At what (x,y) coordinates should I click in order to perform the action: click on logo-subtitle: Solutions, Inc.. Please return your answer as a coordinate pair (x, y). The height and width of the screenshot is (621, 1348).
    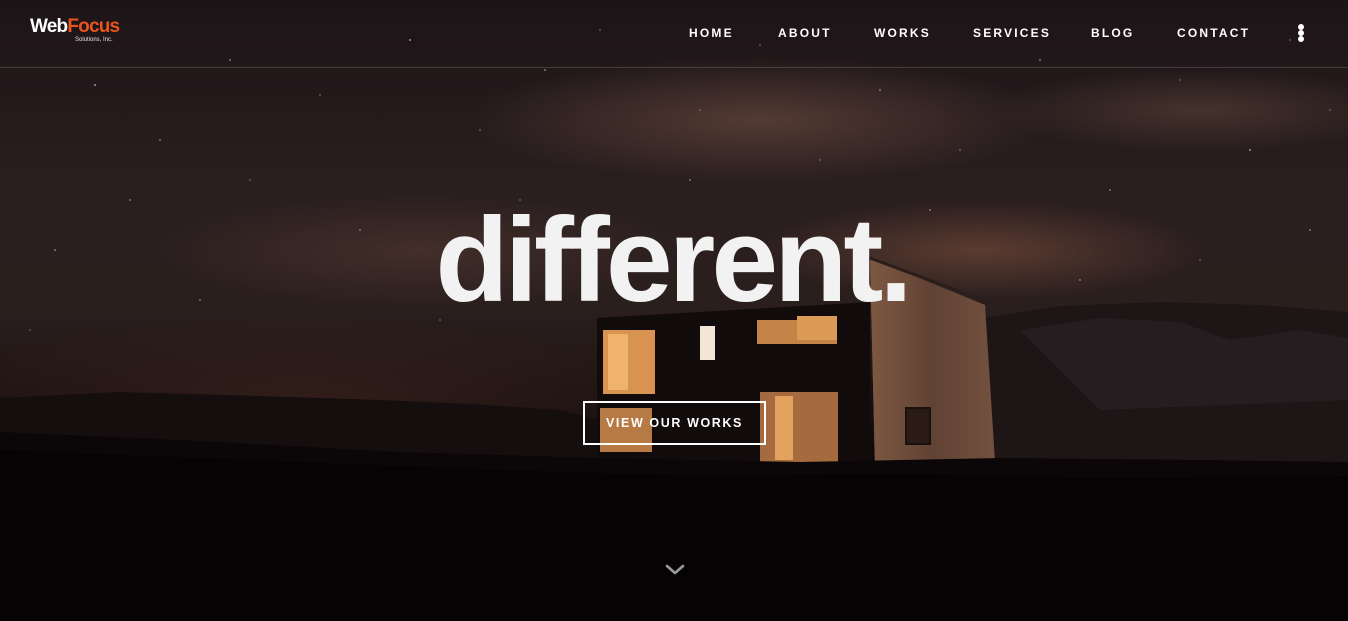
    Looking at the image, I should click on (94, 40).